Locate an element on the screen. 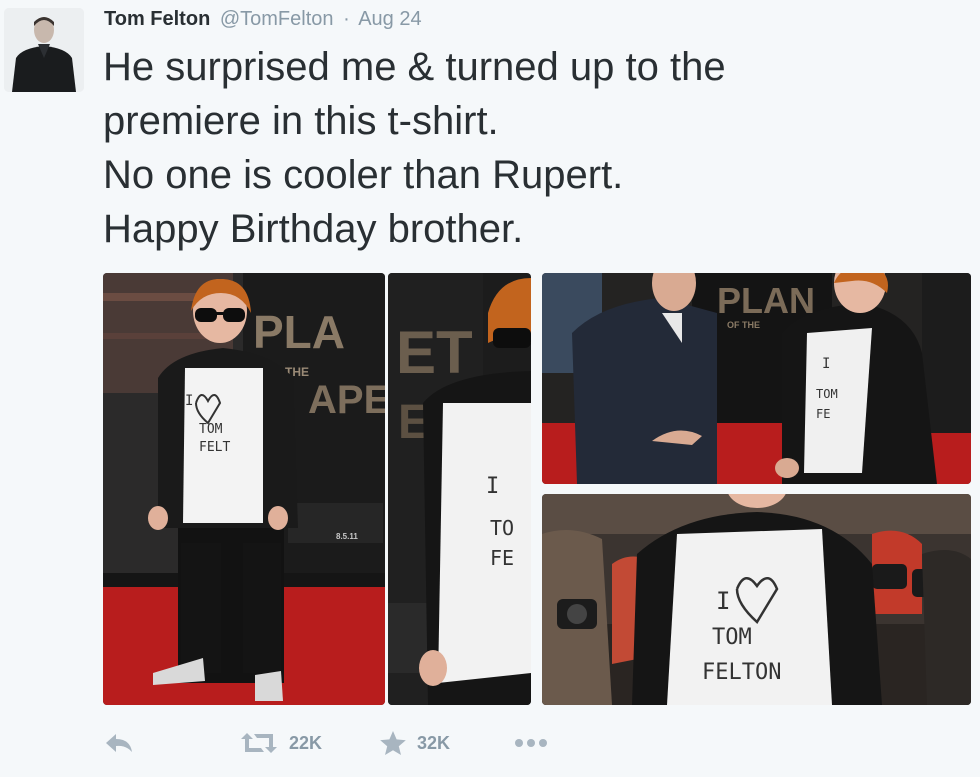 The height and width of the screenshot is (777, 980). tweet-actions: 22K 32K is located at coordinates (339, 743).